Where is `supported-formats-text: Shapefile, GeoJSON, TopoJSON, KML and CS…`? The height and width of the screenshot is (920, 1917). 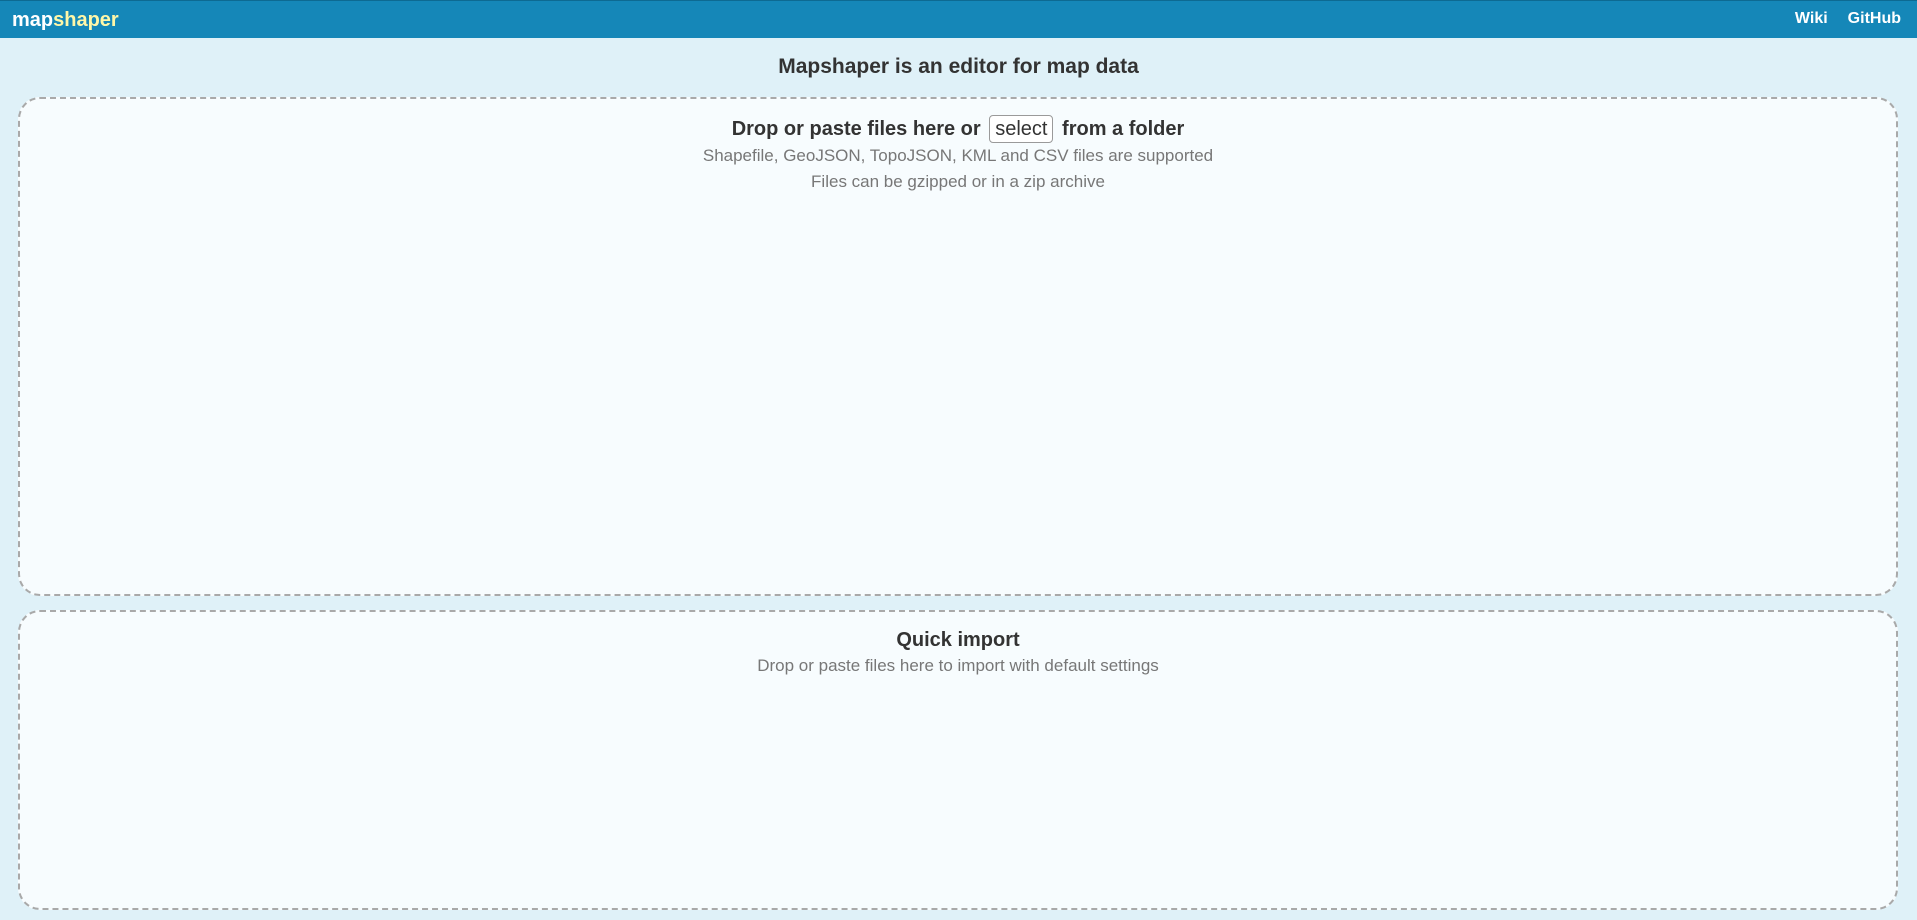 supported-formats-text: Shapefile, GeoJSON, TopoJSON, KML and CS… is located at coordinates (958, 155).